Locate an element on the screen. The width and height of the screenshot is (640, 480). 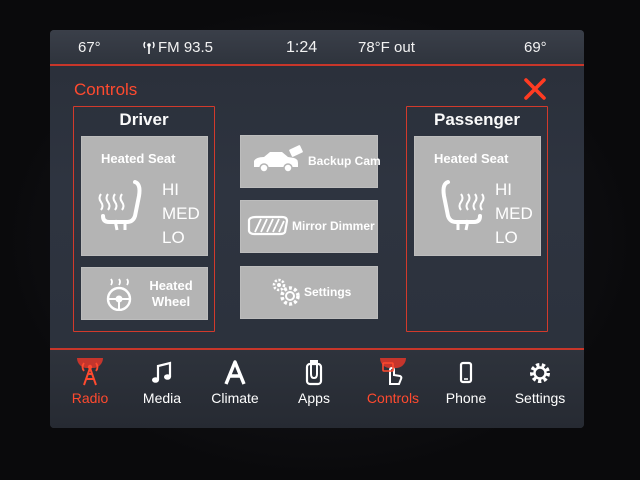
radio-tower-icon is located at coordinates (90, 374).